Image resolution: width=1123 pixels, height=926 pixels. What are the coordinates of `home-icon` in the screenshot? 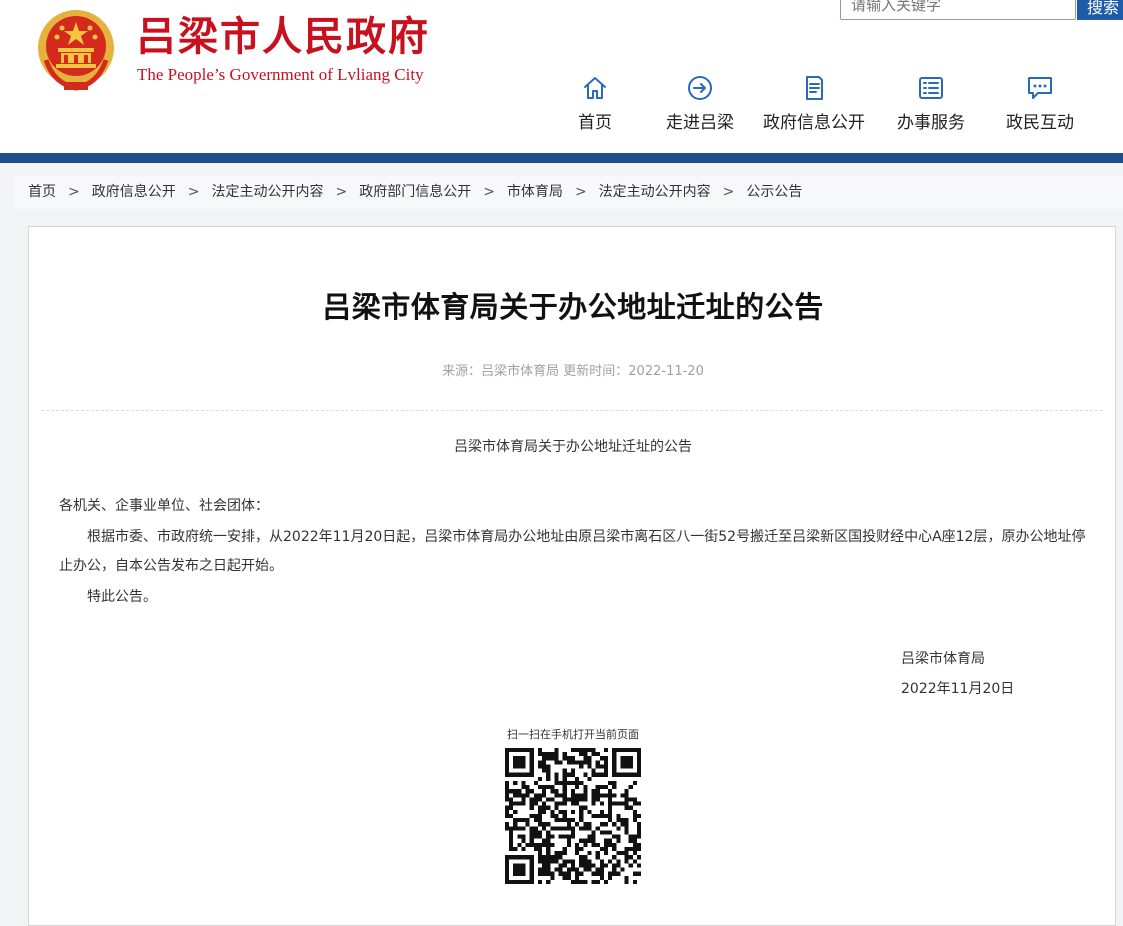 It's located at (595, 88).